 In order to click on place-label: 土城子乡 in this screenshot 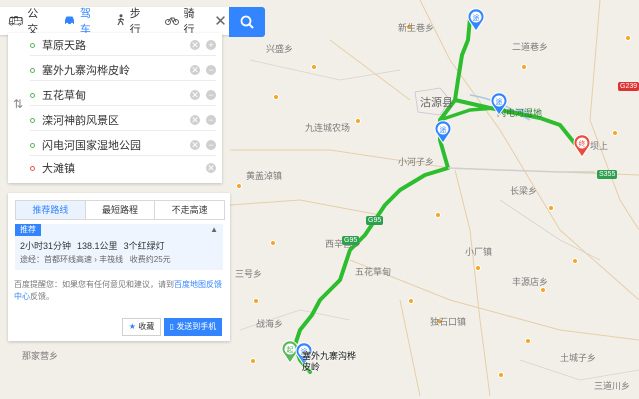, I will do `click(578, 358)`.